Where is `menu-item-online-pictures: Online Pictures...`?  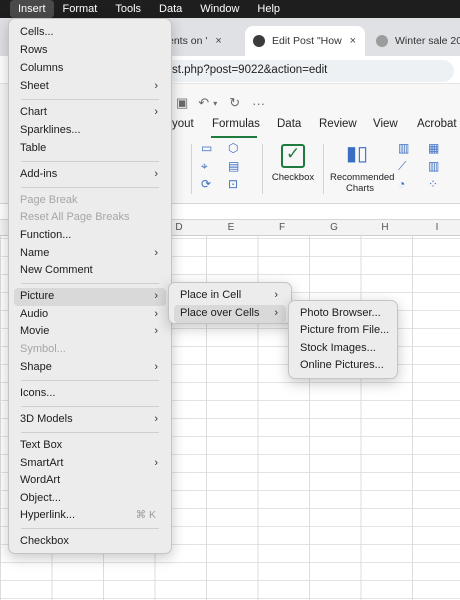 menu-item-online-pictures: Online Pictures... is located at coordinates (343, 366).